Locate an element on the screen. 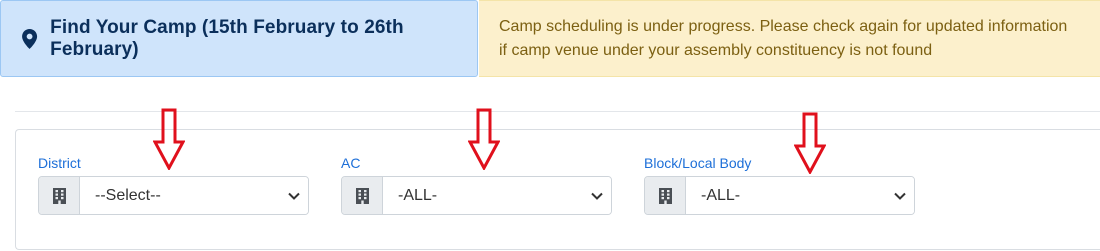 The image size is (1100, 251). block-addon is located at coordinates (665, 195).